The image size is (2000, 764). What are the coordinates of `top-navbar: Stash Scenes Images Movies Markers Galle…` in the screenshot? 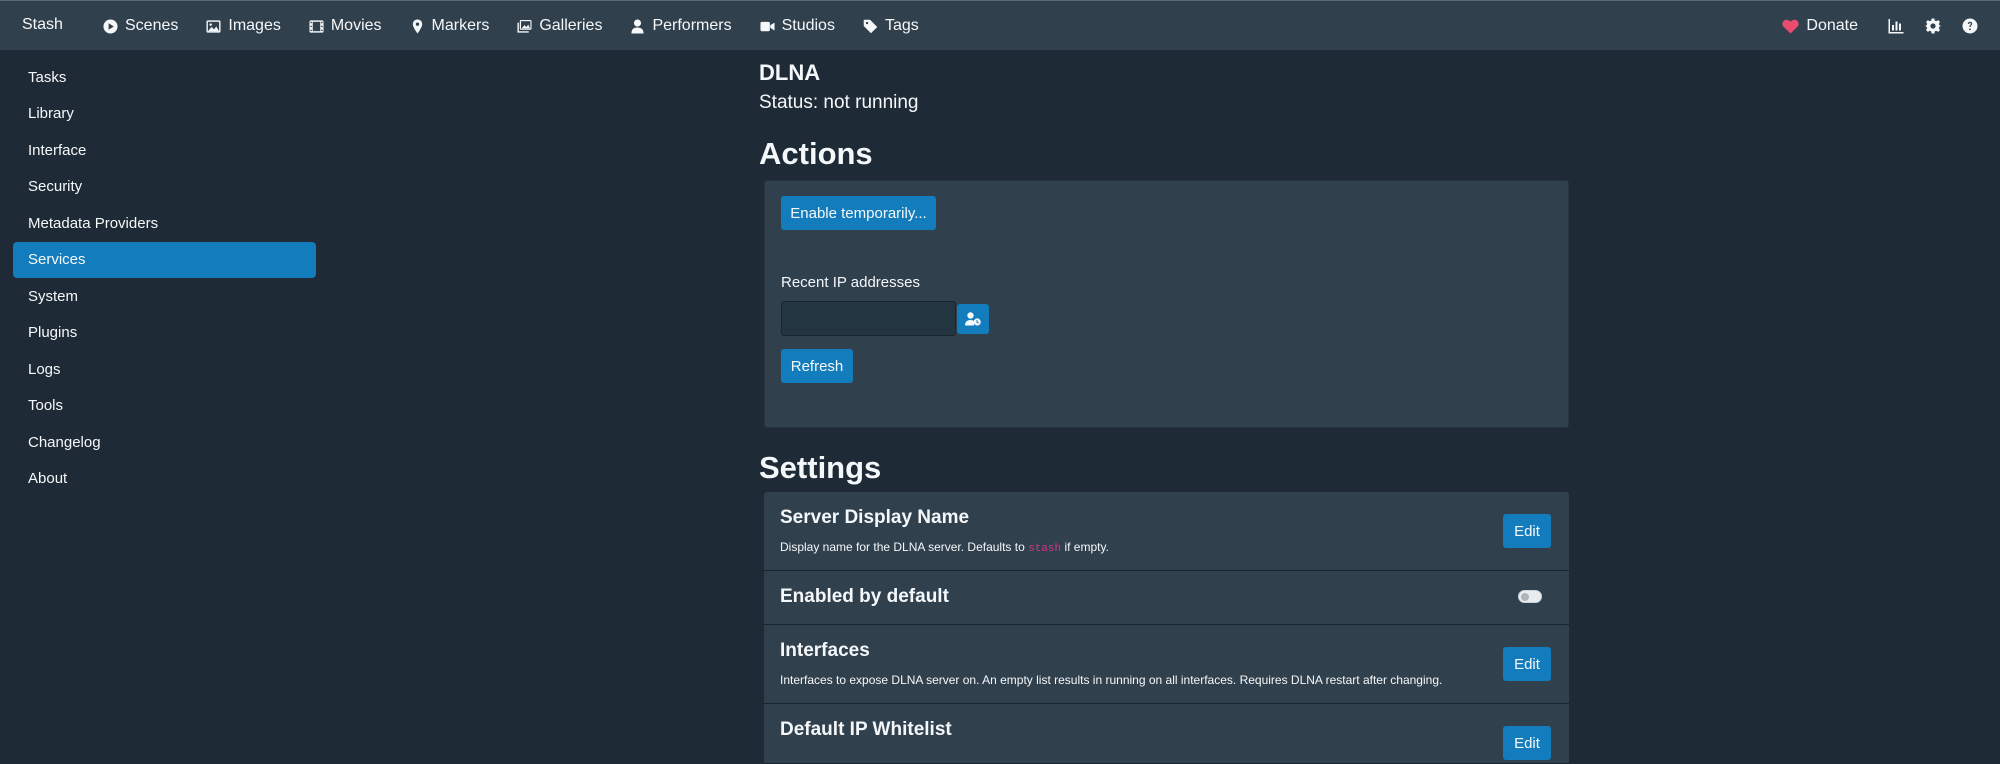 It's located at (1000, 25).